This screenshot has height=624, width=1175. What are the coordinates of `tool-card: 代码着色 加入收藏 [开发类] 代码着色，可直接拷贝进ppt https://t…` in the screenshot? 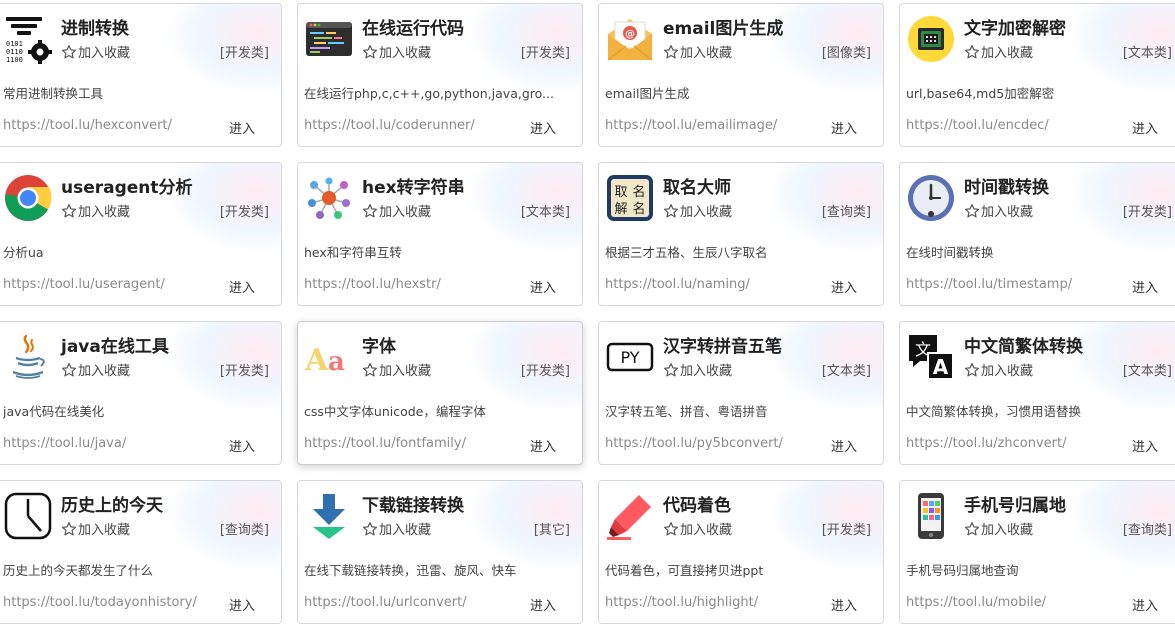 It's located at (741, 552).